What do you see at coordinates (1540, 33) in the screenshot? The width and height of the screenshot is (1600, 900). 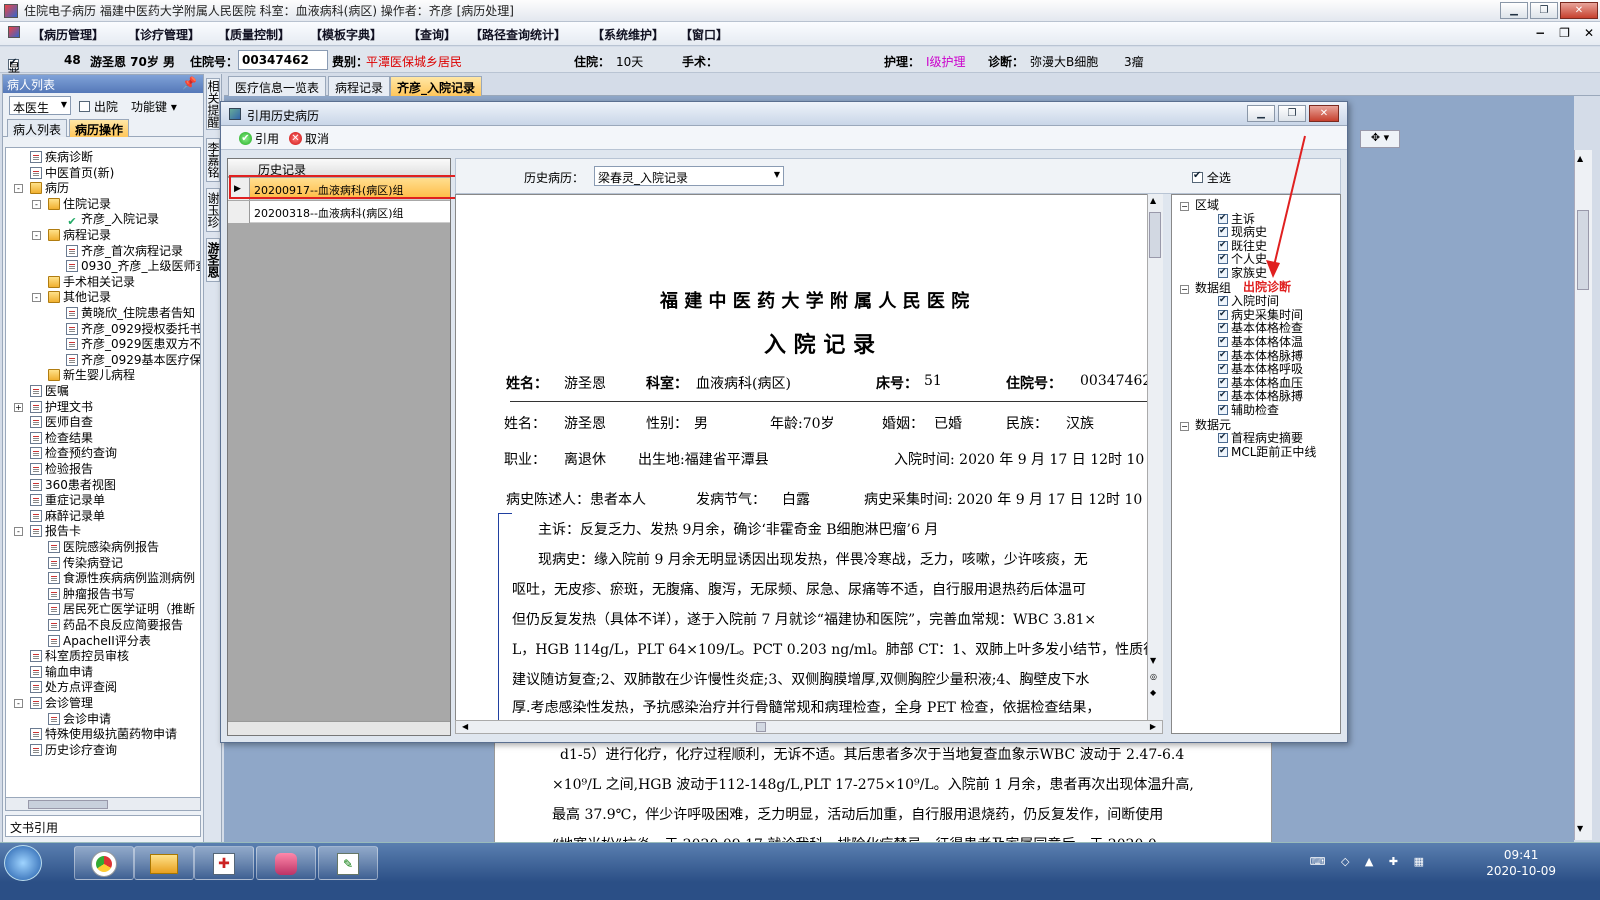 I see `mdi-minimize-icon: −` at bounding box center [1540, 33].